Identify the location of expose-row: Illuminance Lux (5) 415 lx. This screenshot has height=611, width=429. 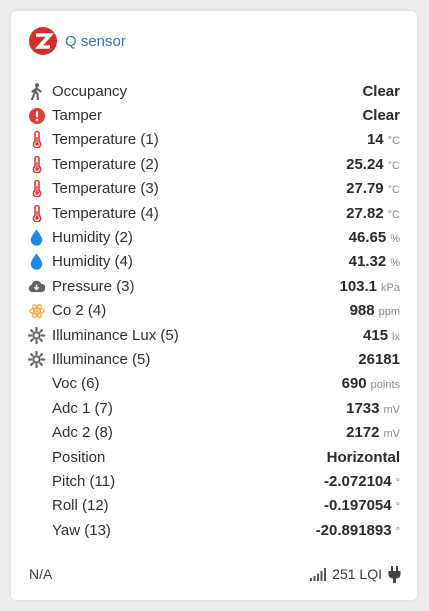
(214, 335).